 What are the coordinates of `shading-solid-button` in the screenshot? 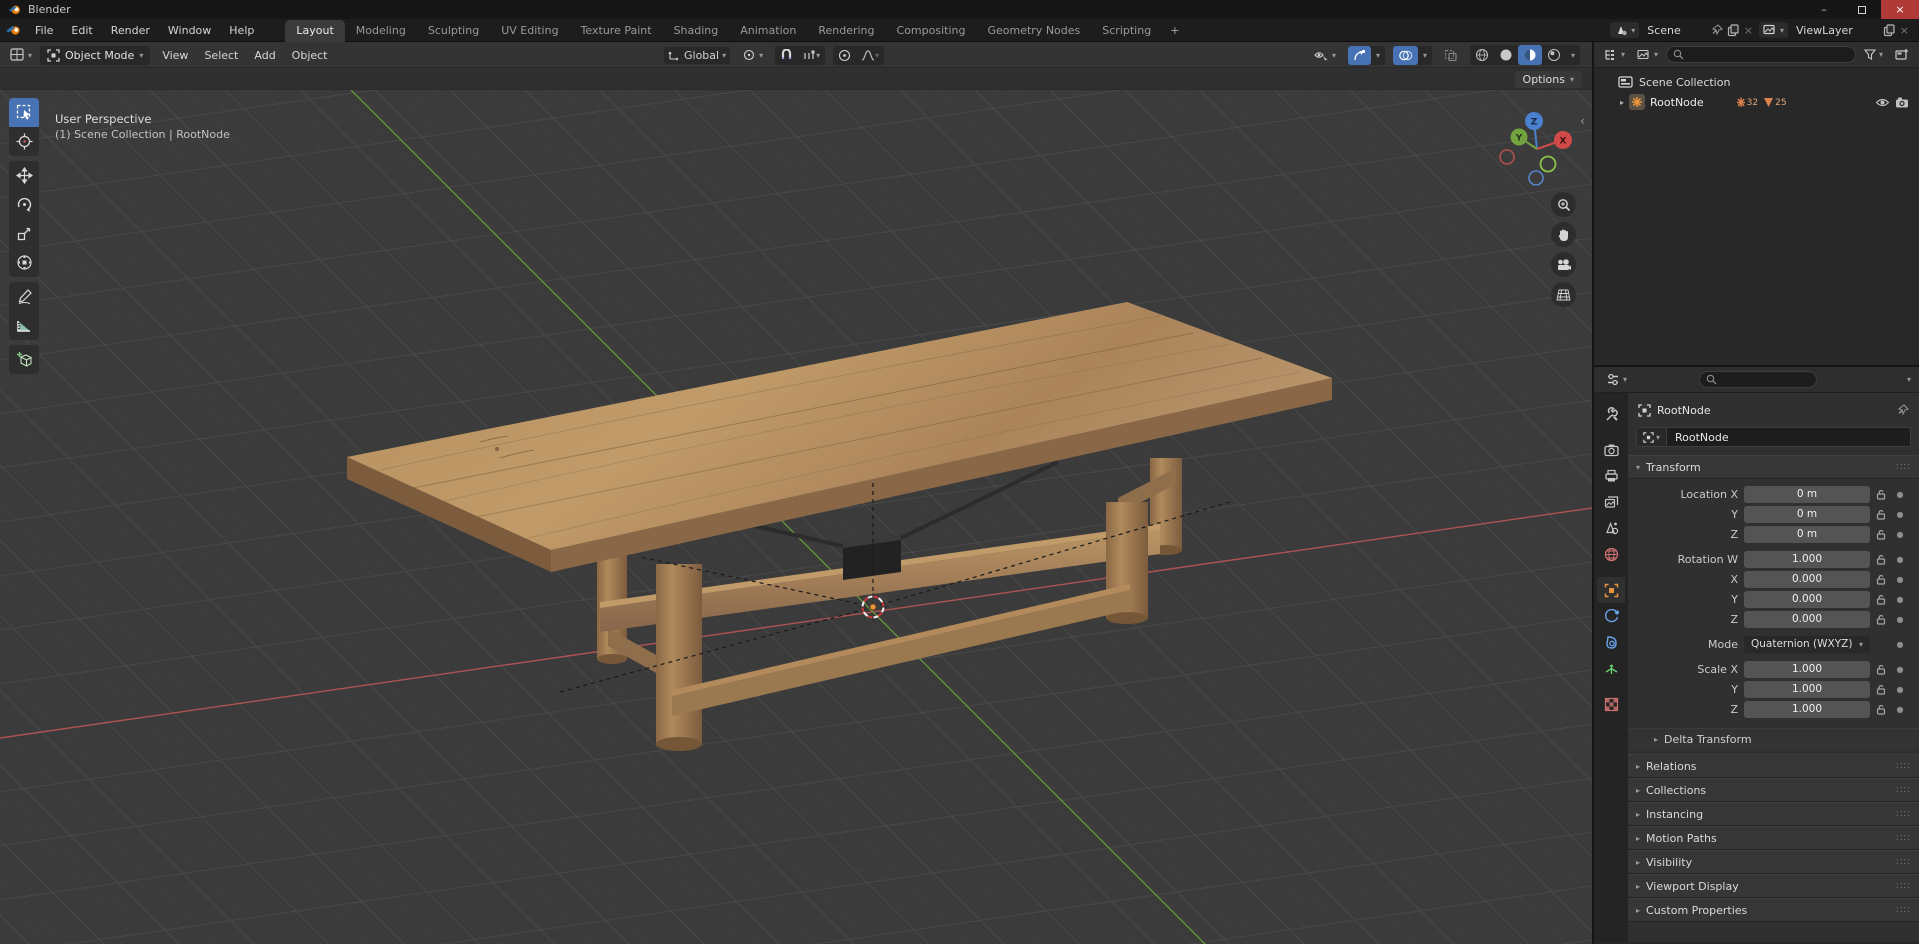 It's located at (1506, 55).